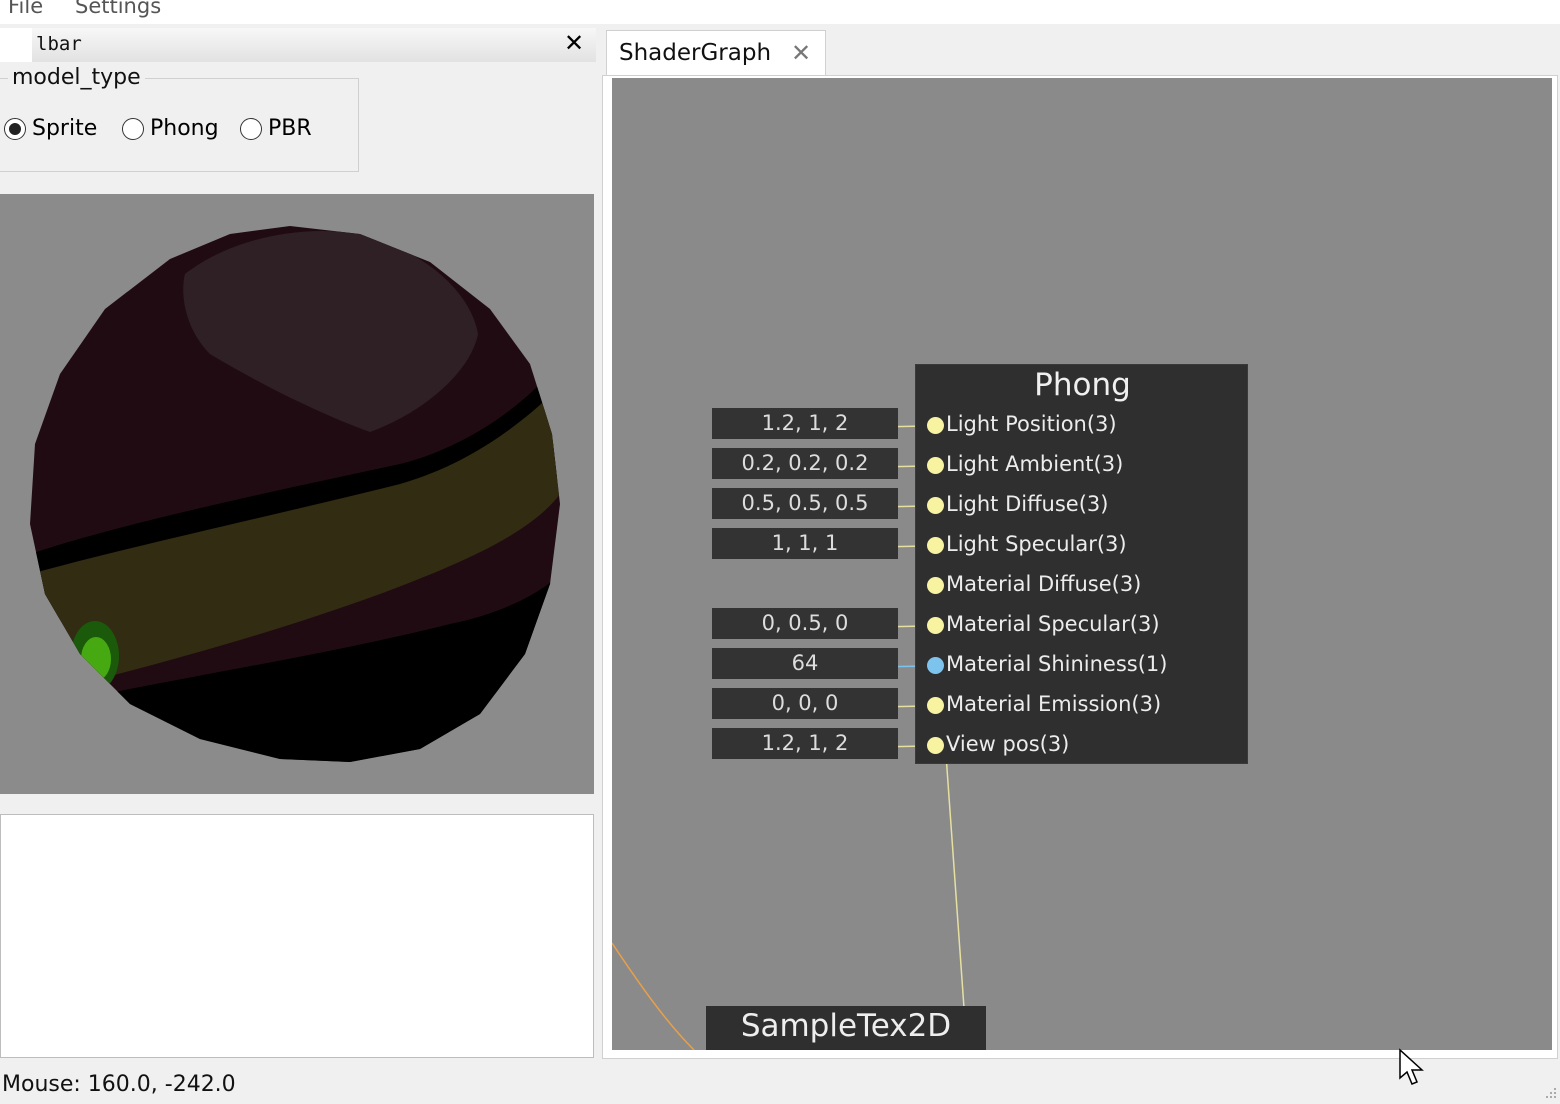  What do you see at coordinates (780, 1085) in the screenshot?
I see `status-bar: Mouse: 160.0, -242.0` at bounding box center [780, 1085].